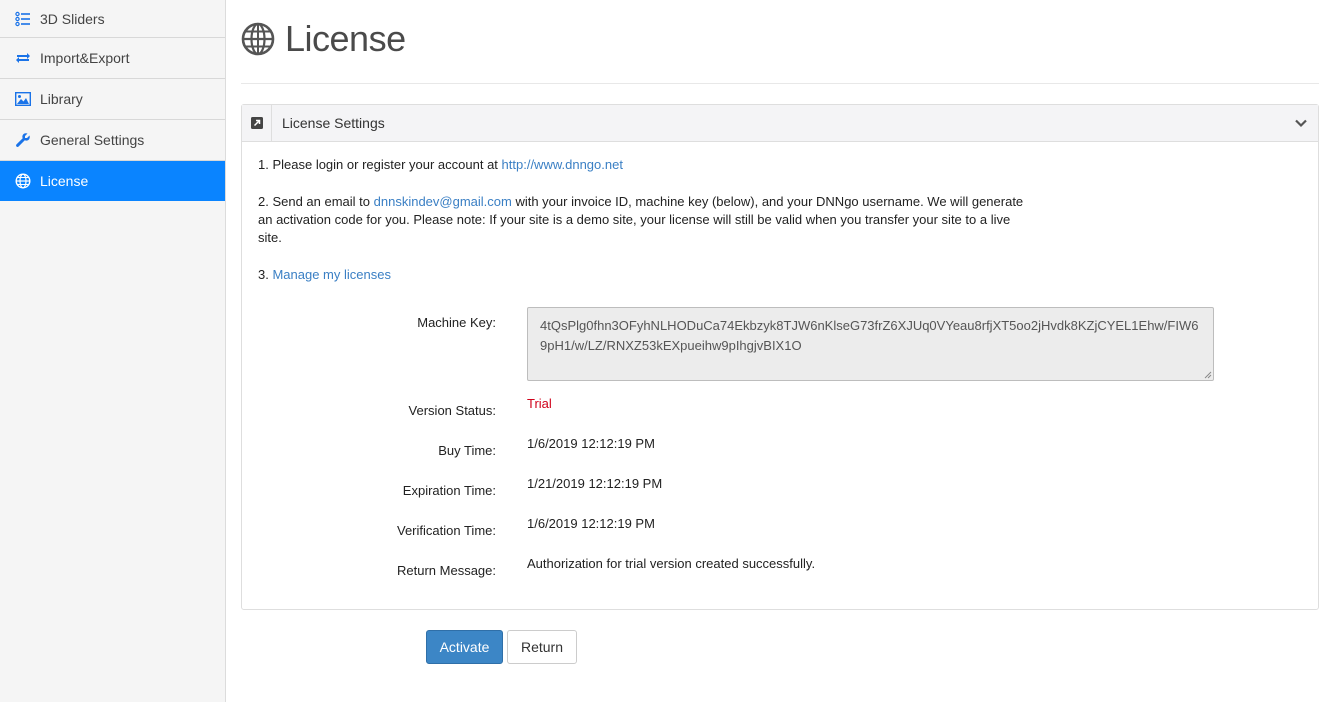  What do you see at coordinates (23, 58) in the screenshot?
I see `sync-icon` at bounding box center [23, 58].